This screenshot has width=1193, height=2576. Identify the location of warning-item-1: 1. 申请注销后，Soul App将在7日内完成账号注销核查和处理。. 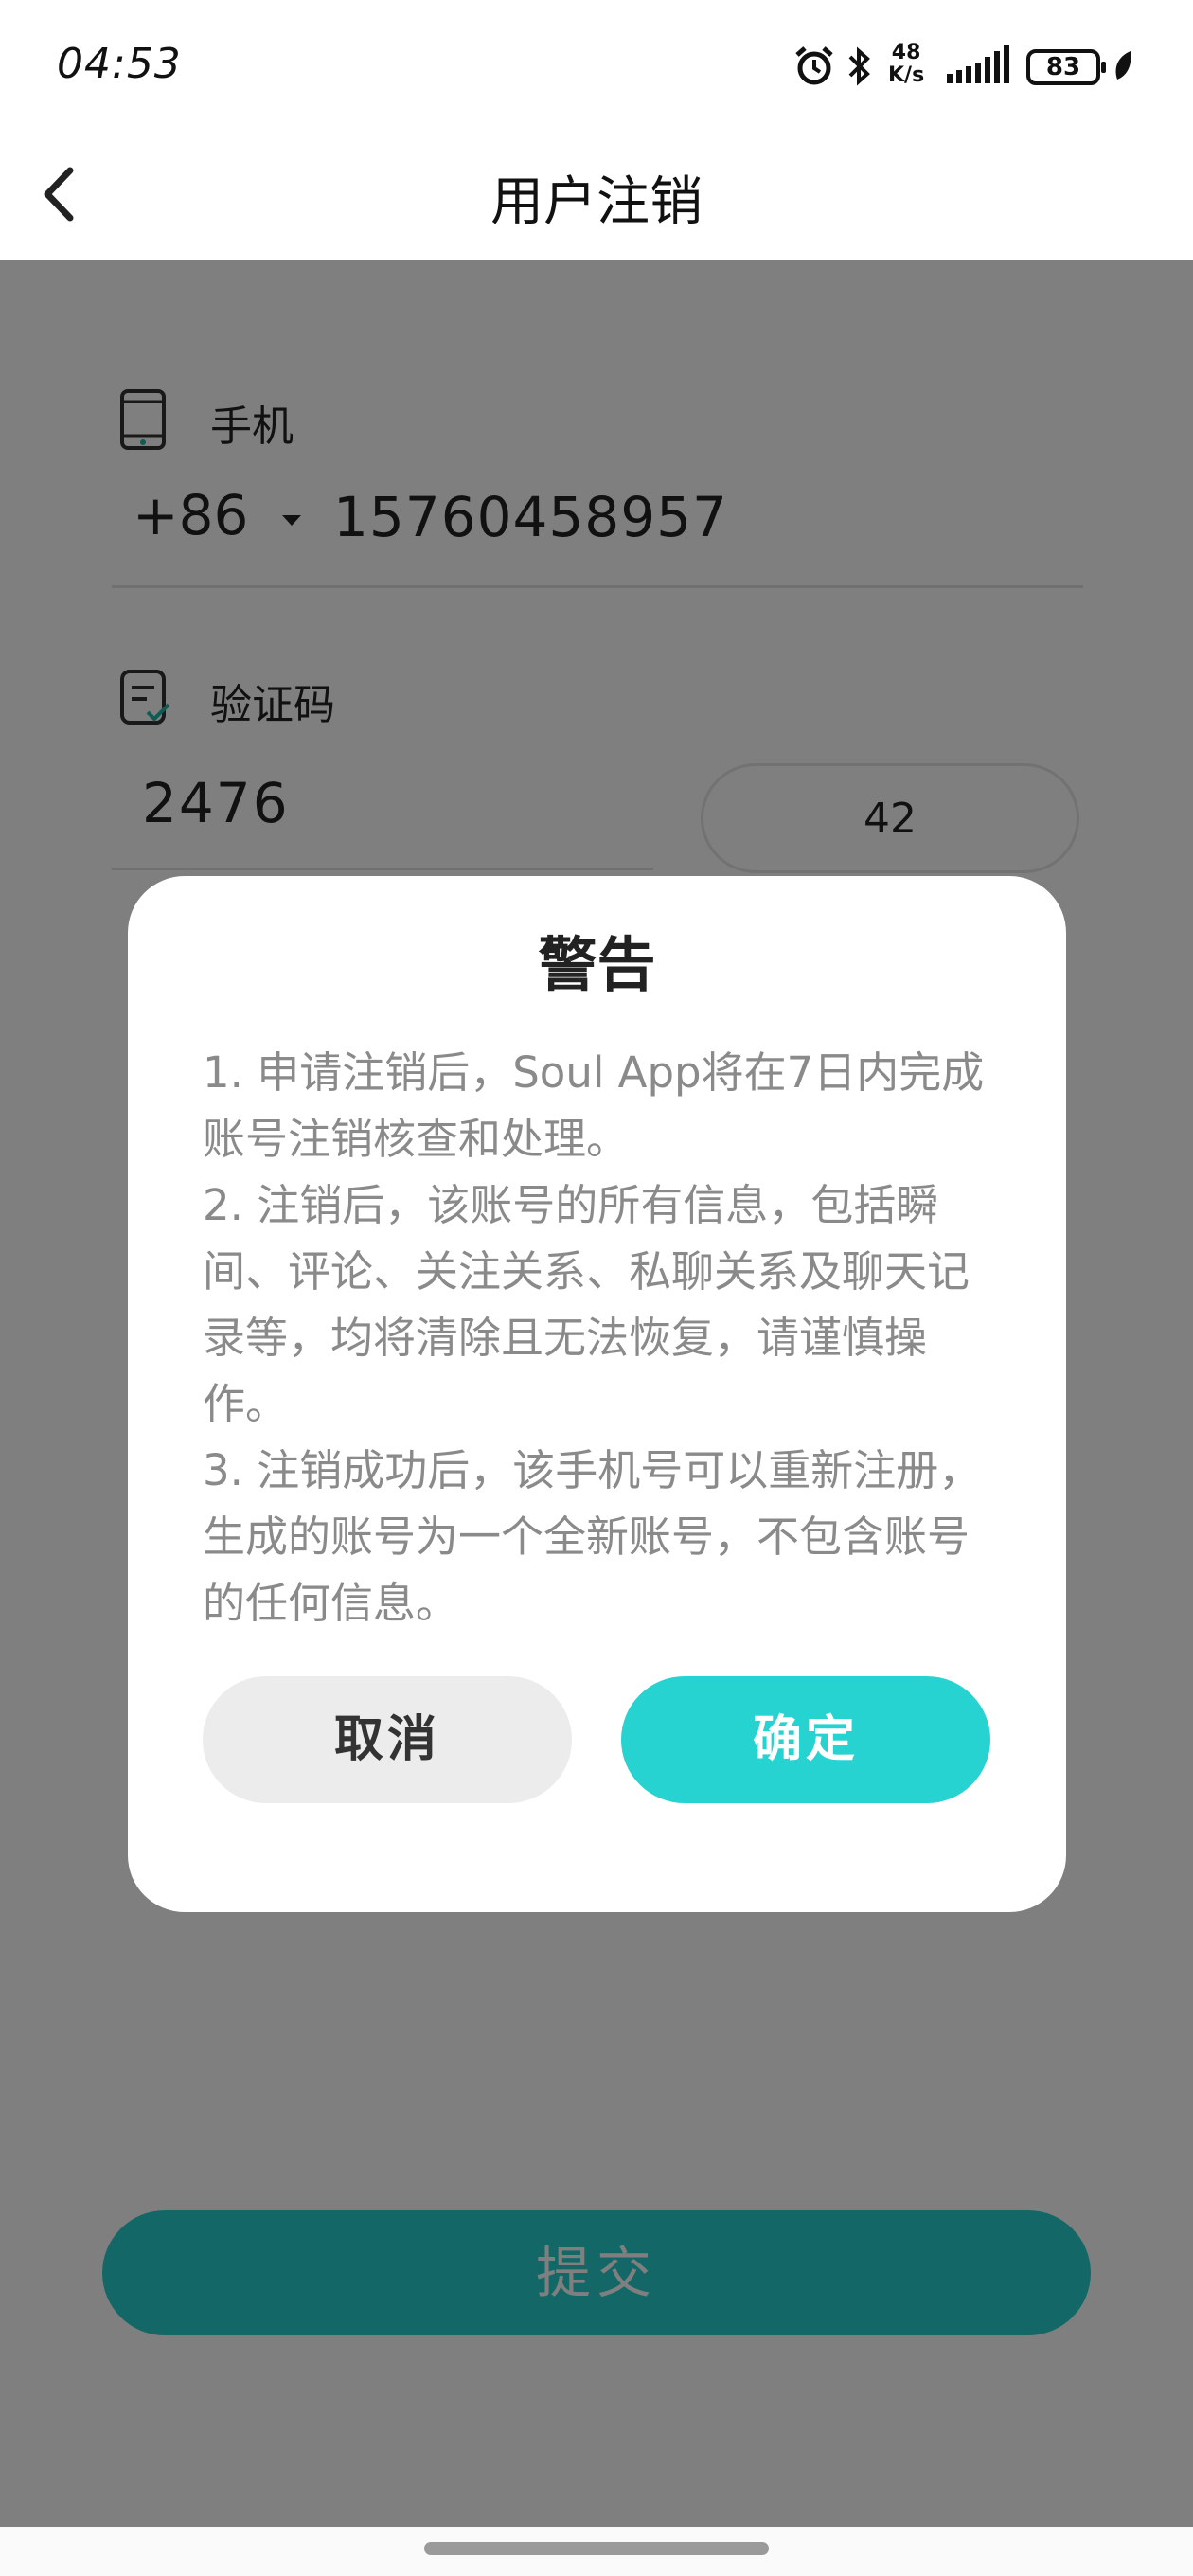
(594, 1105).